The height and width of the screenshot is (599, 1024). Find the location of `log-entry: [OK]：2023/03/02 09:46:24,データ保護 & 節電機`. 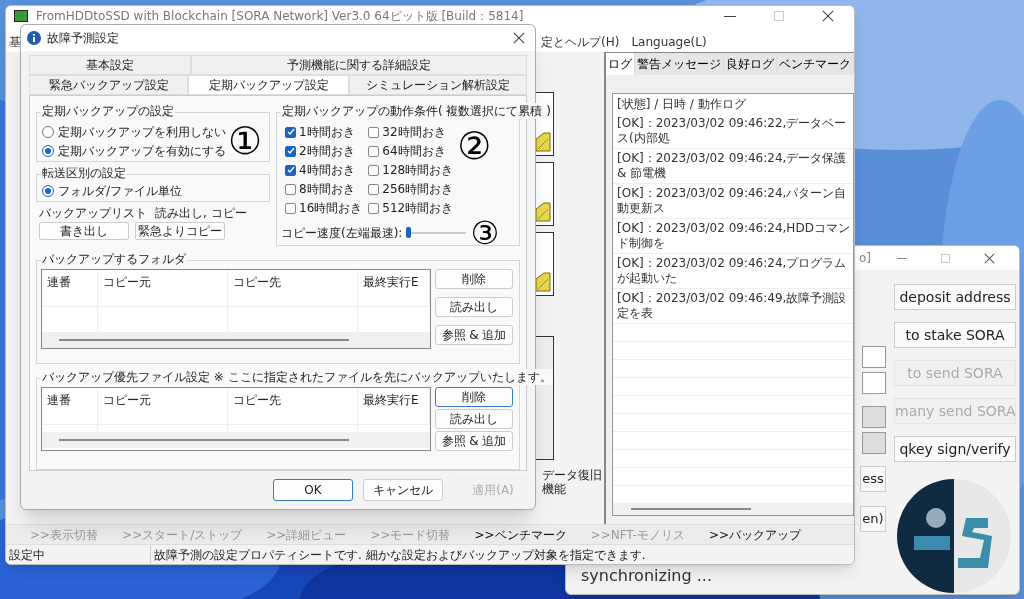

log-entry: [OK]：2023/03/02 09:46:24,データ保護 & 節電機 is located at coordinates (733, 166).